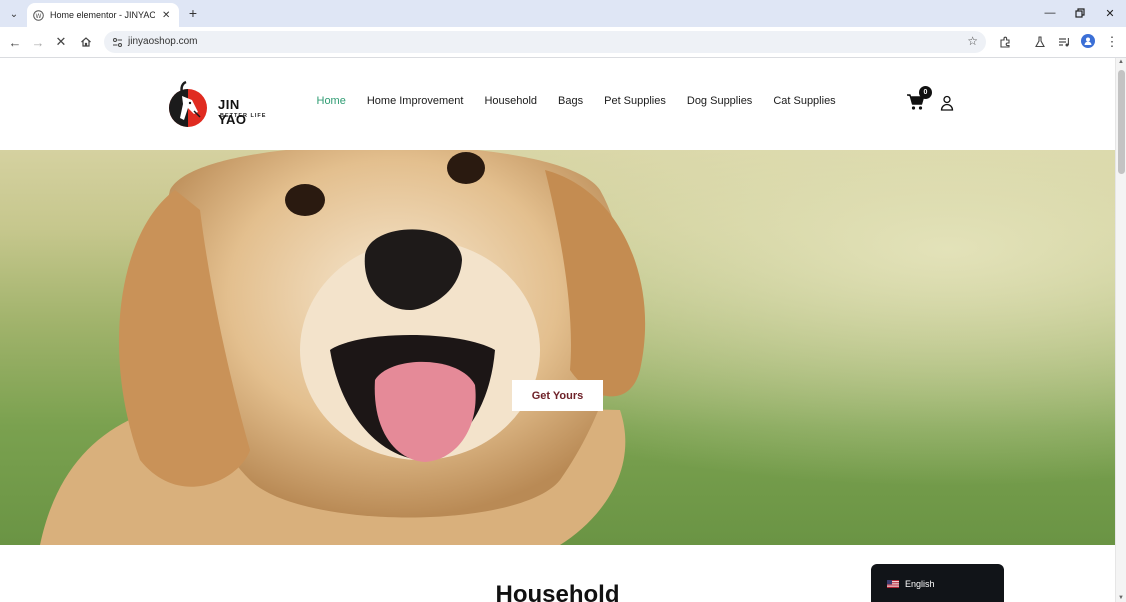 This screenshot has height=602, width=1126. Describe the element at coordinates (635, 104) in the screenshot. I see `nav-item-pet-supplies: Pet Supplies` at that location.